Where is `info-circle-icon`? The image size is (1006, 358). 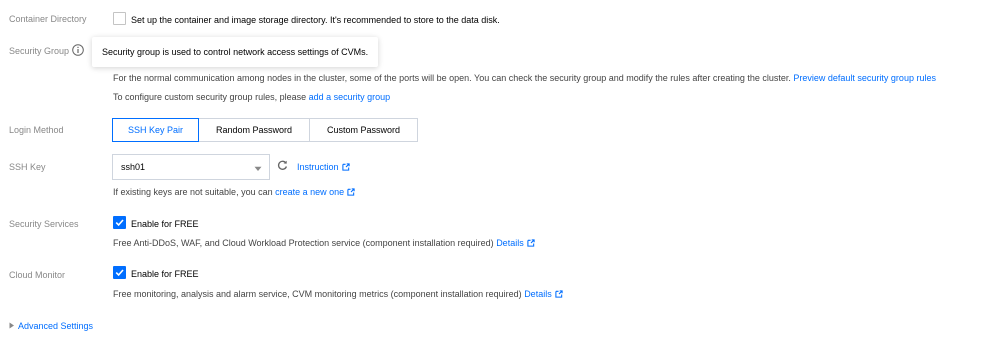 info-circle-icon is located at coordinates (78, 50).